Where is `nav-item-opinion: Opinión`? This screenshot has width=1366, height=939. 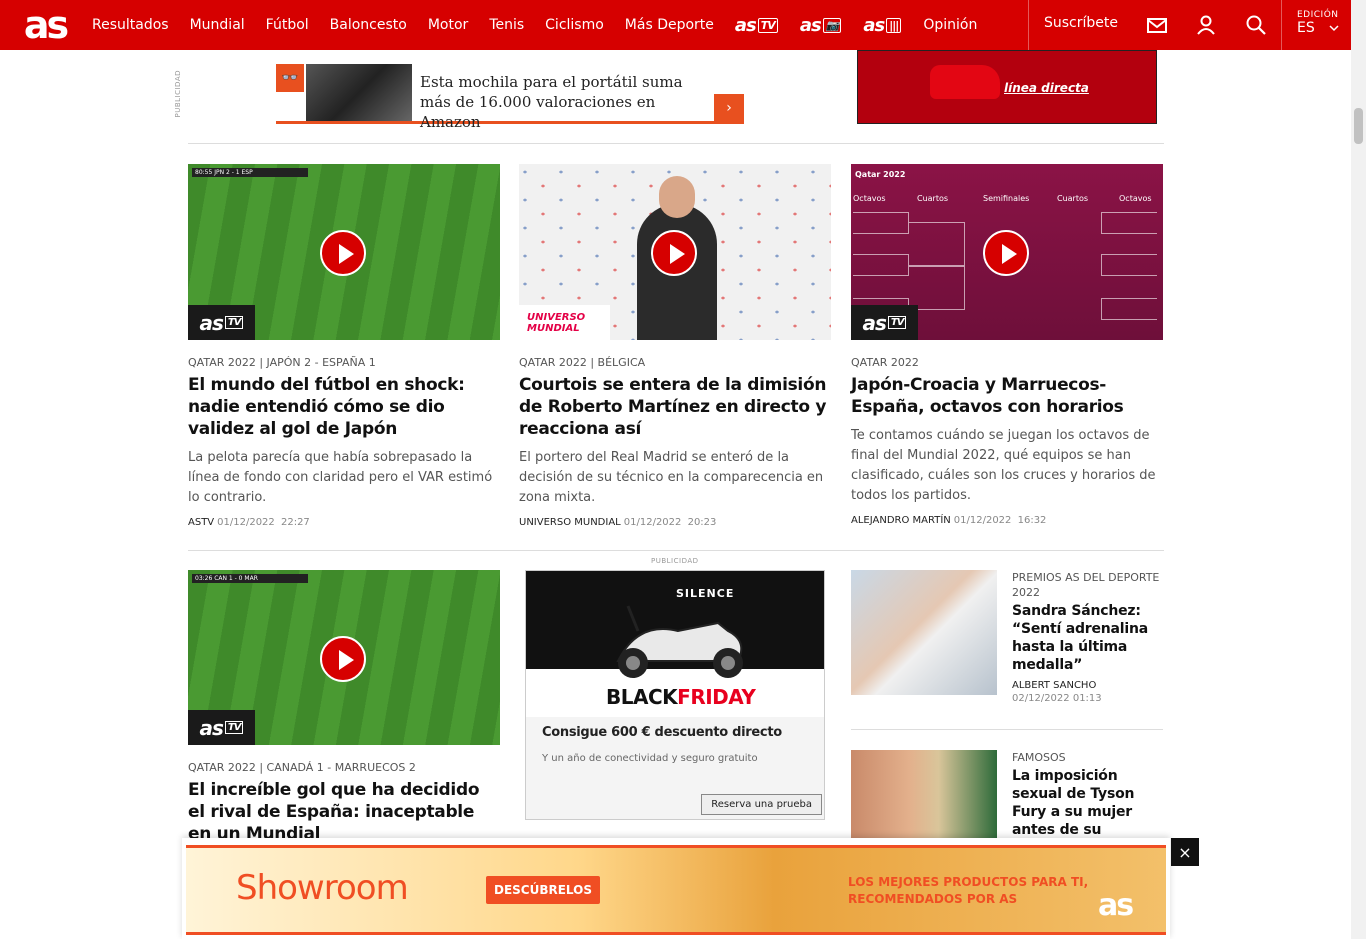
nav-item-opinion: Opinión is located at coordinates (950, 25).